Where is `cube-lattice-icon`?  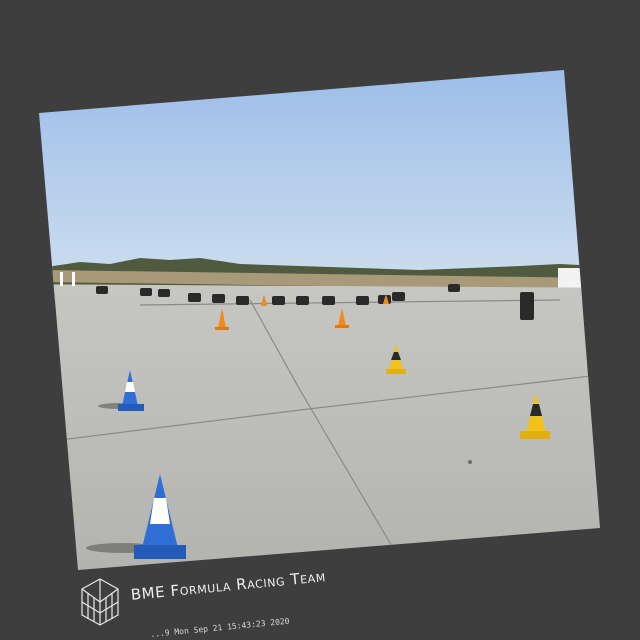
cube-lattice-icon is located at coordinates (100, 602).